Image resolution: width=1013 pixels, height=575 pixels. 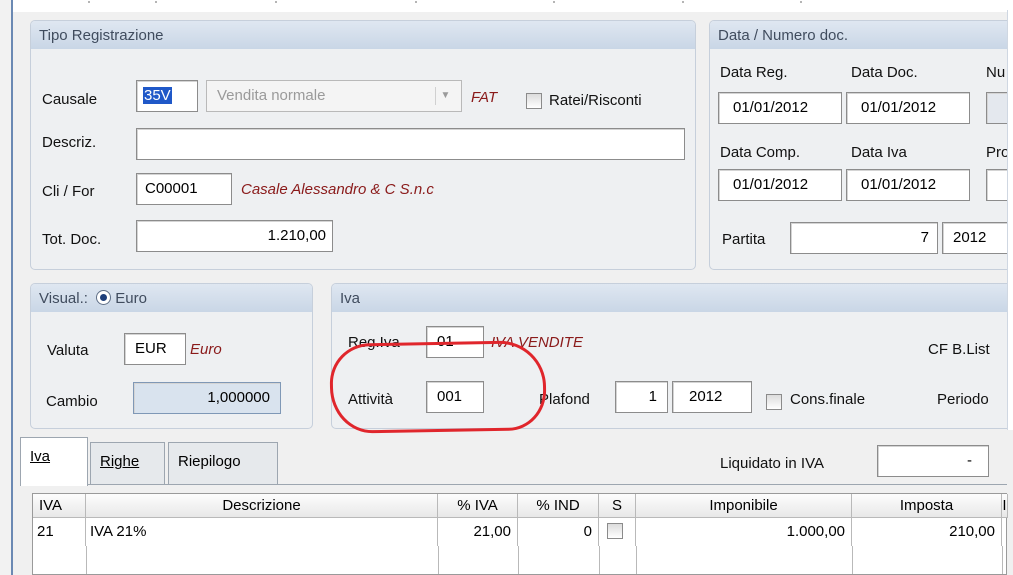 What do you see at coordinates (410, 144) in the screenshot?
I see `descriz-input` at bounding box center [410, 144].